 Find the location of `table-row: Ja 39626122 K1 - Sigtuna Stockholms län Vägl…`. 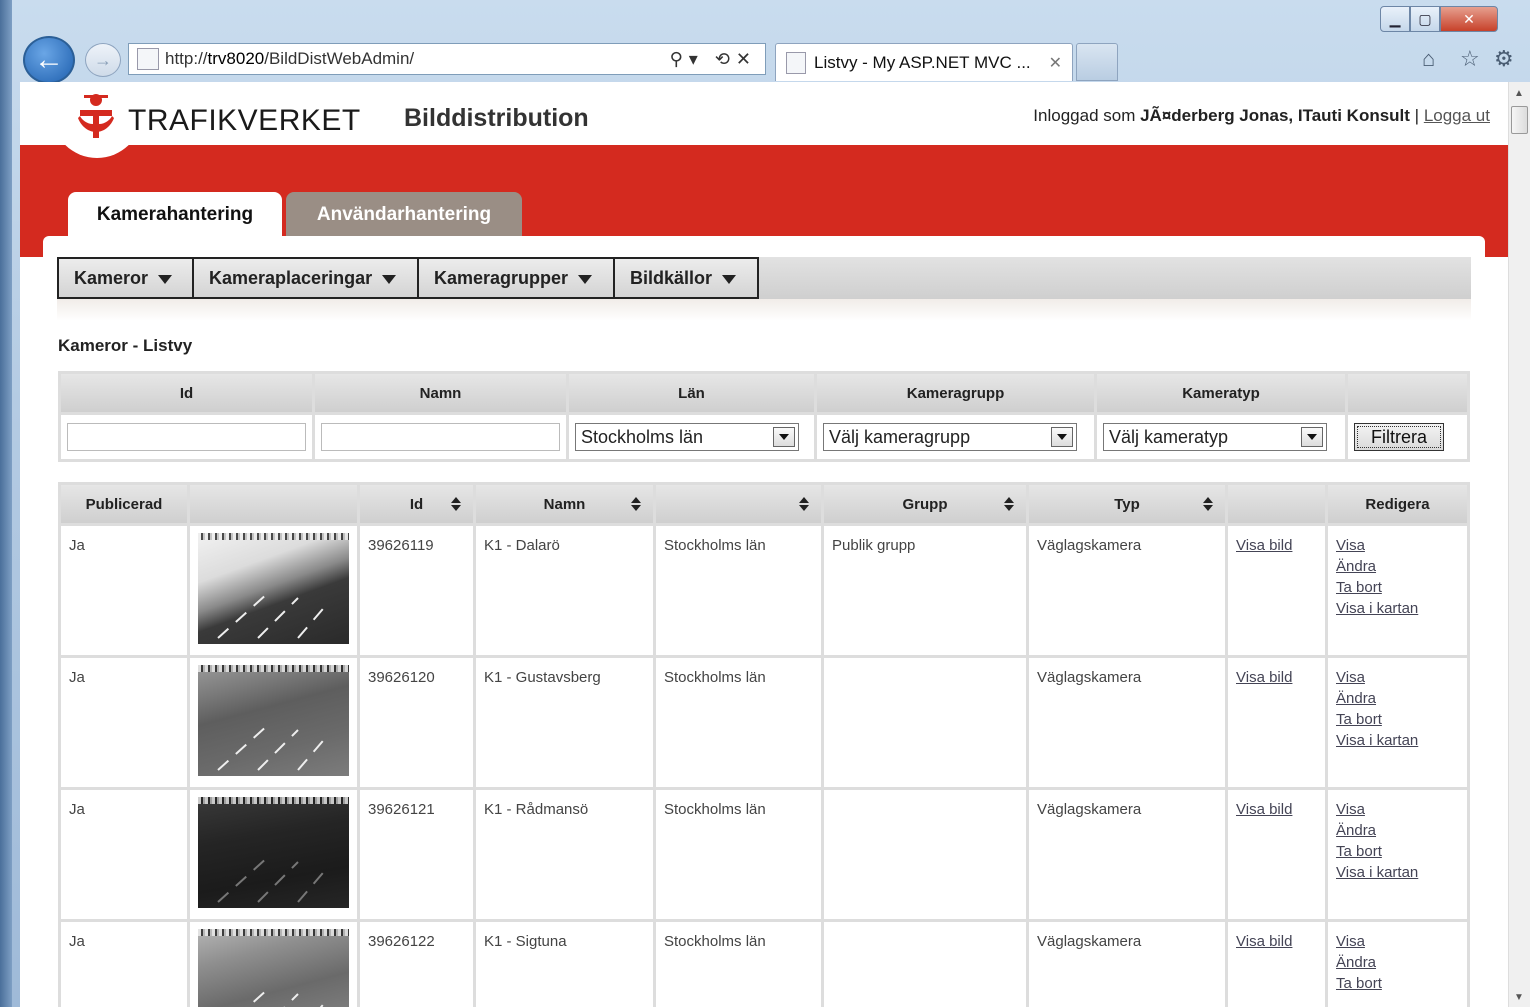

table-row: Ja 39626122 K1 - Sigtuna Stockholms län Vägl… is located at coordinates (764, 964).